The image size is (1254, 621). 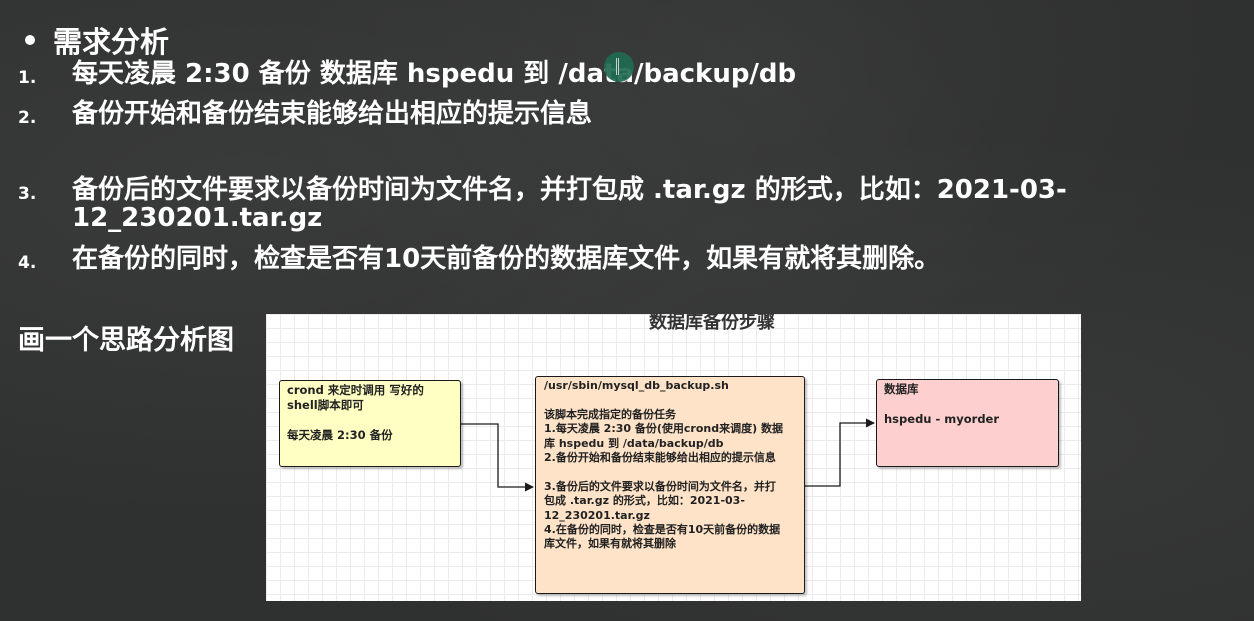 What do you see at coordinates (27, 78) in the screenshot?
I see `requirement-number: 1.` at bounding box center [27, 78].